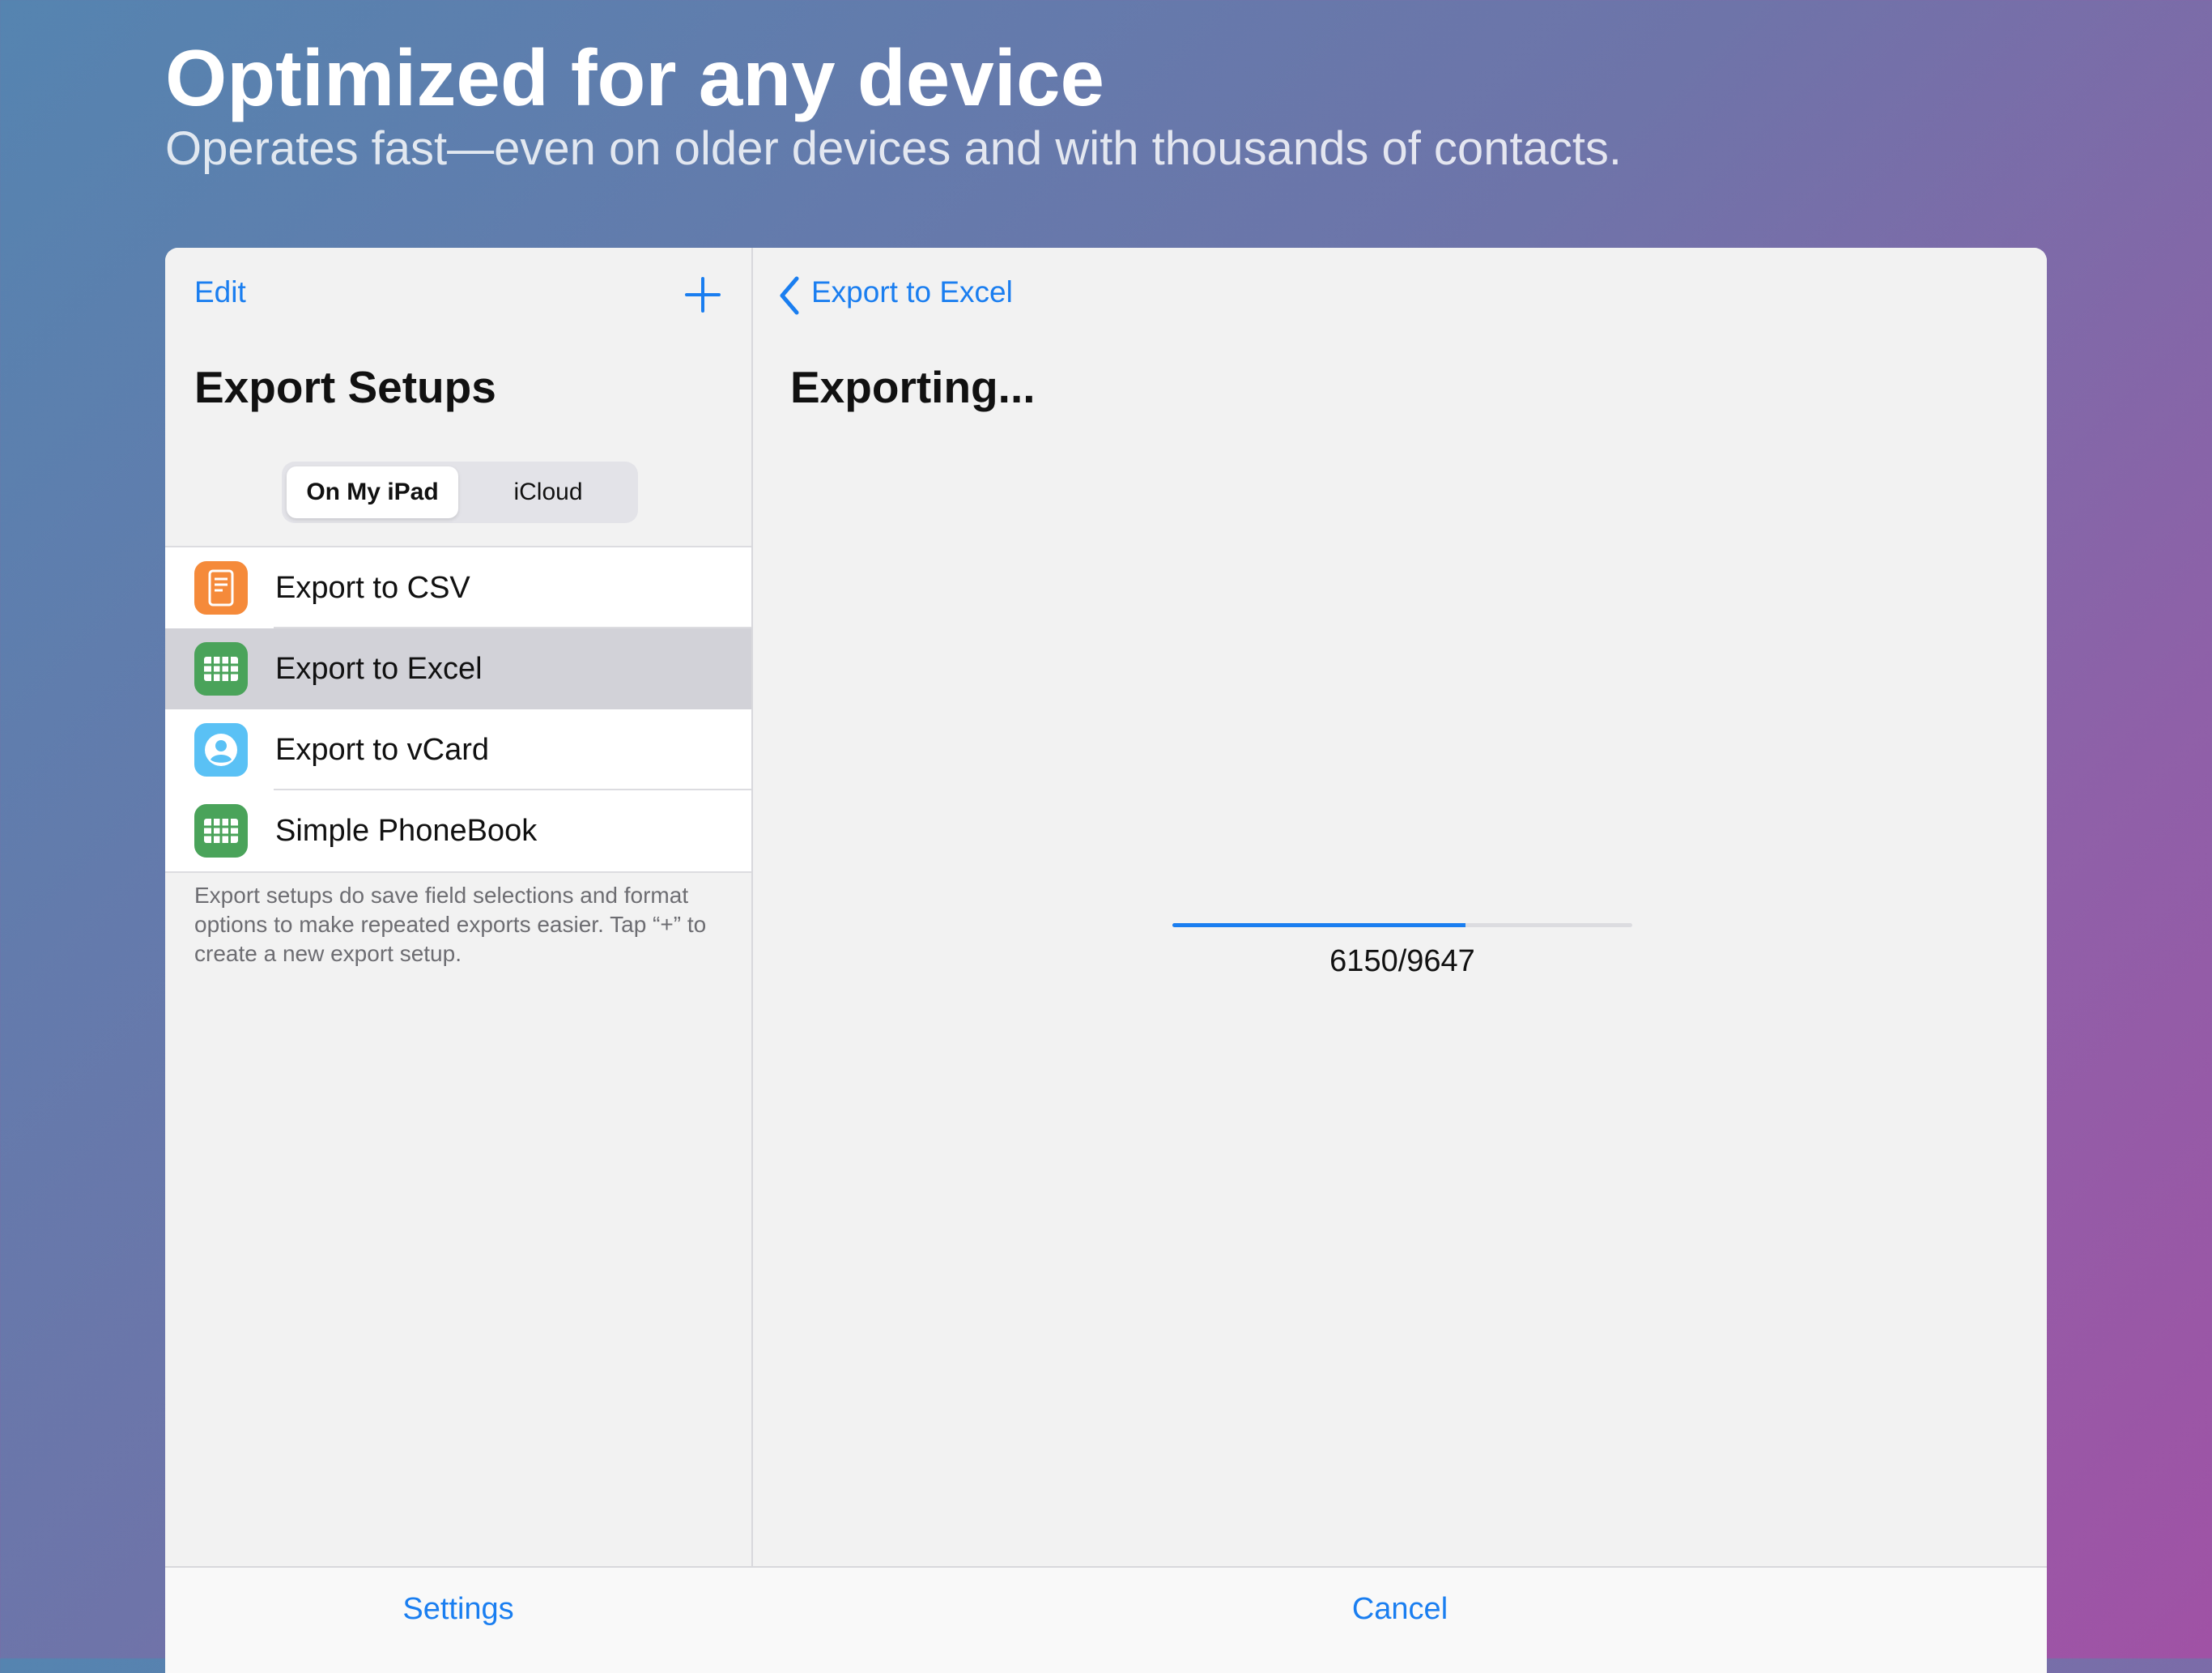 The height and width of the screenshot is (1673, 2212). Describe the element at coordinates (460, 493) in the screenshot. I see `storage-segmented-control: On My iPad iCloud` at that location.